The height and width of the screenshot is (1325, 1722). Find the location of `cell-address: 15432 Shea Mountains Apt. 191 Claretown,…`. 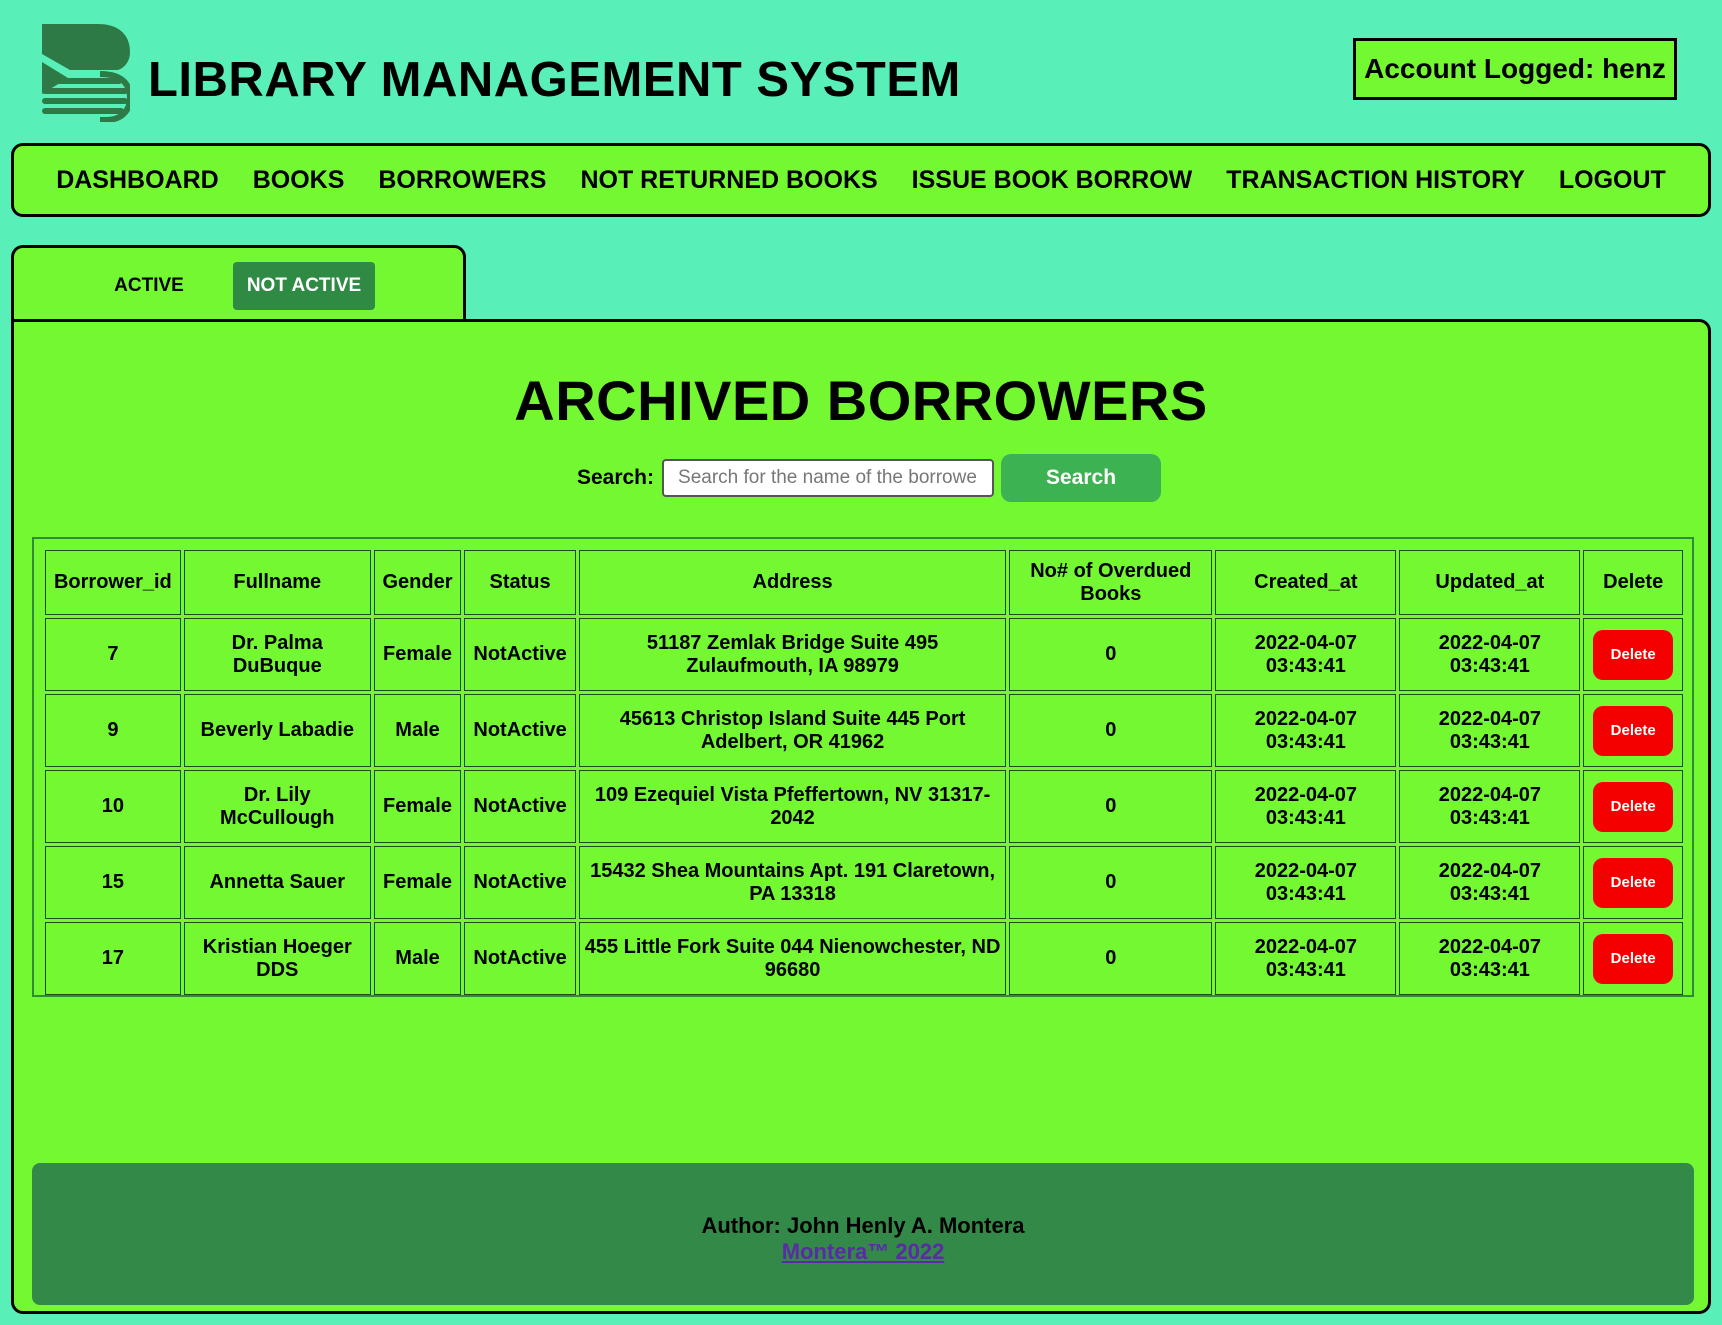

cell-address: 15432 Shea Mountains Apt. 191 Claretown,… is located at coordinates (792, 882).